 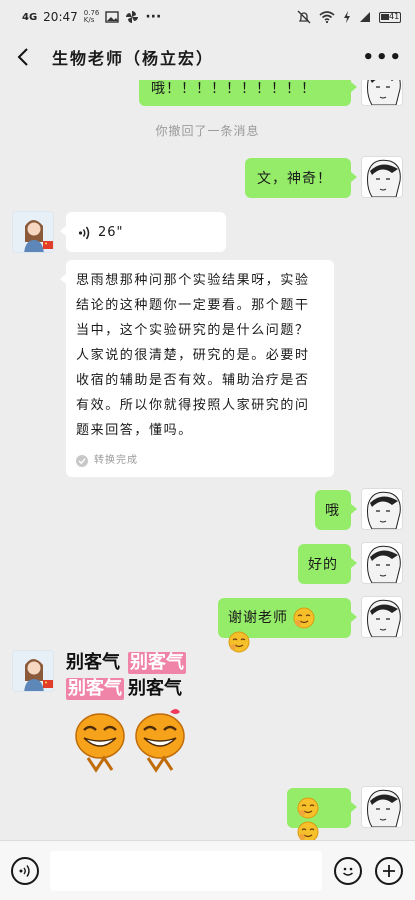 I want to click on recall-notice: 你撤回了一条消息, so click(x=207, y=131).